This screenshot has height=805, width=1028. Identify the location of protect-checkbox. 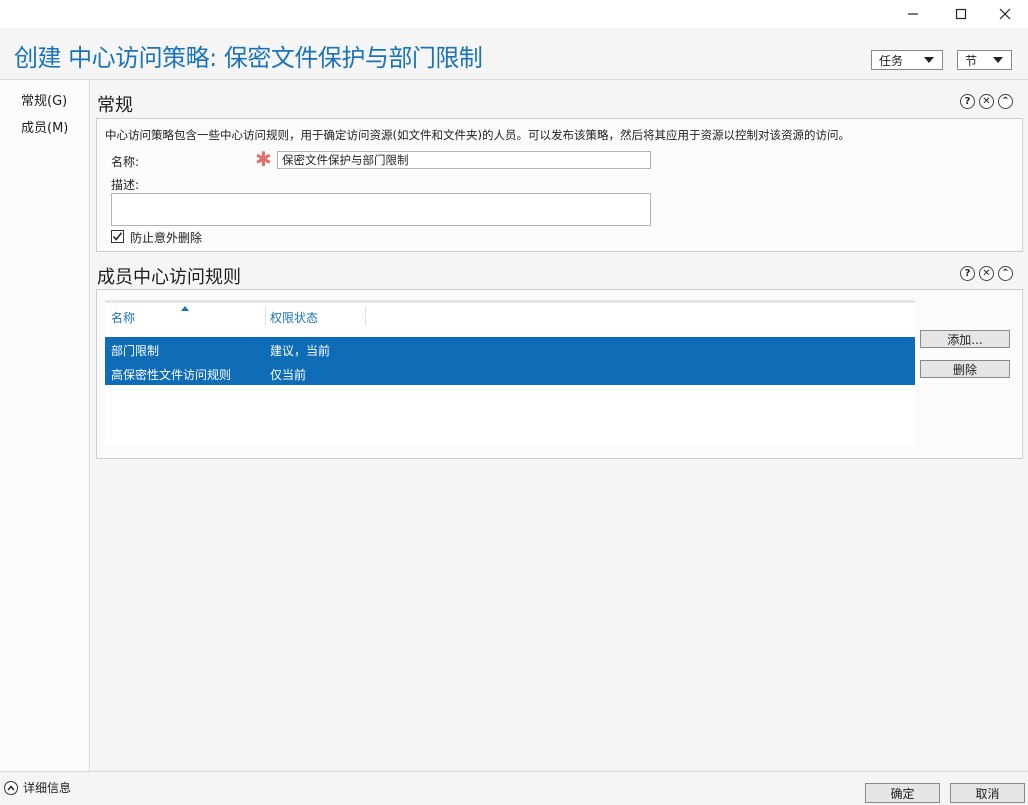
(117, 236).